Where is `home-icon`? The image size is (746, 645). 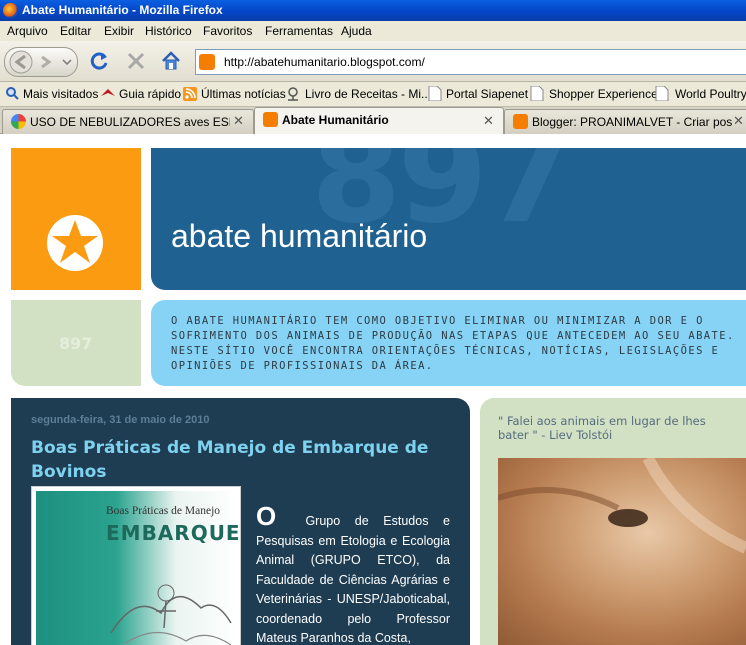 home-icon is located at coordinates (171, 62).